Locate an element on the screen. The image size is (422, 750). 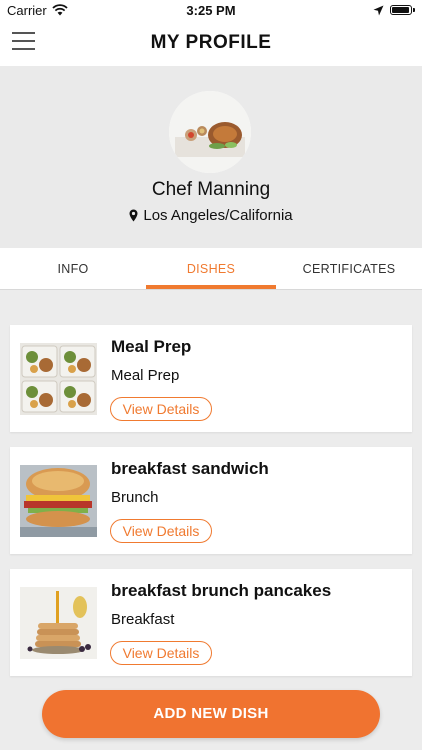
chef-name: Chef Manning is located at coordinates (211, 189).